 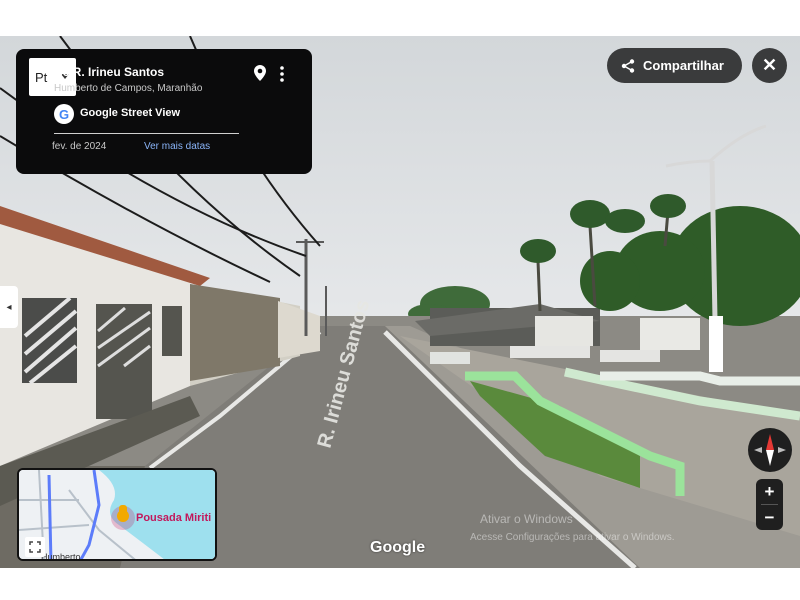 What do you see at coordinates (260, 73) in the screenshot?
I see `map-pin-icon` at bounding box center [260, 73].